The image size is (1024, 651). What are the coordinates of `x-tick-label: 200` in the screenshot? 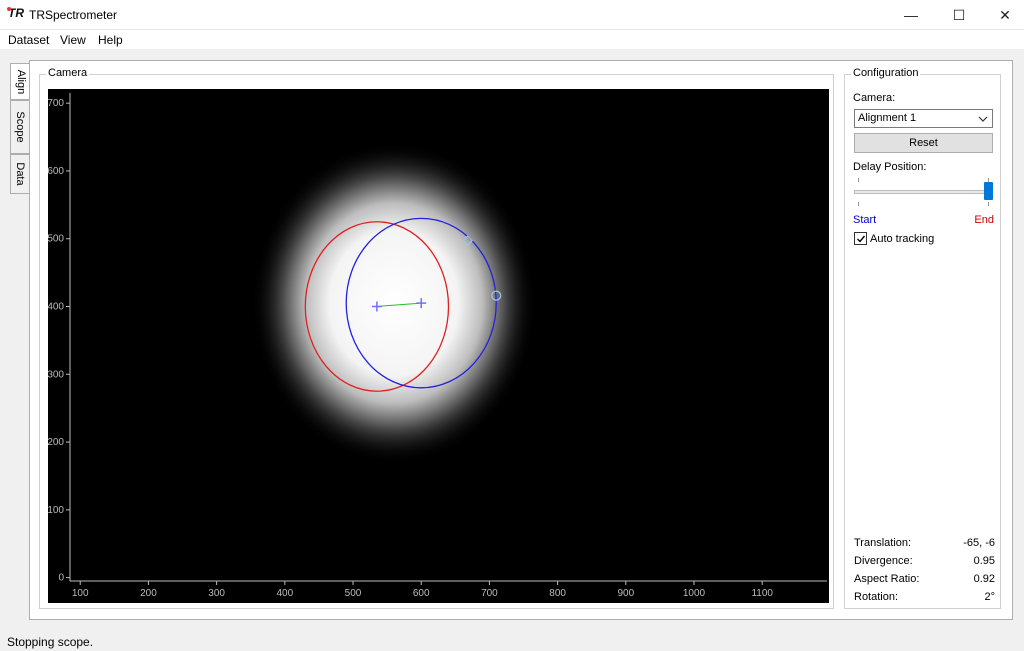 It's located at (148, 593).